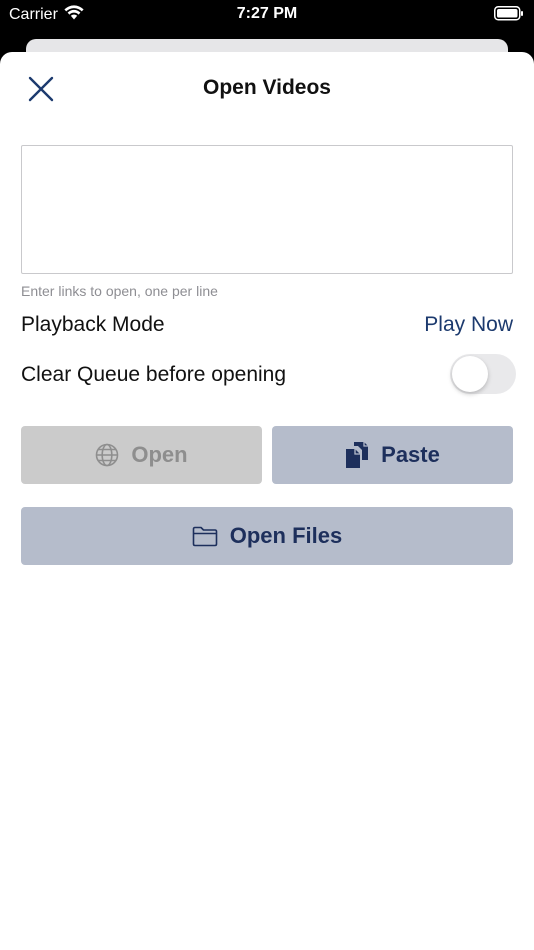 The image size is (534, 950). I want to click on paste-button: Paste, so click(392, 455).